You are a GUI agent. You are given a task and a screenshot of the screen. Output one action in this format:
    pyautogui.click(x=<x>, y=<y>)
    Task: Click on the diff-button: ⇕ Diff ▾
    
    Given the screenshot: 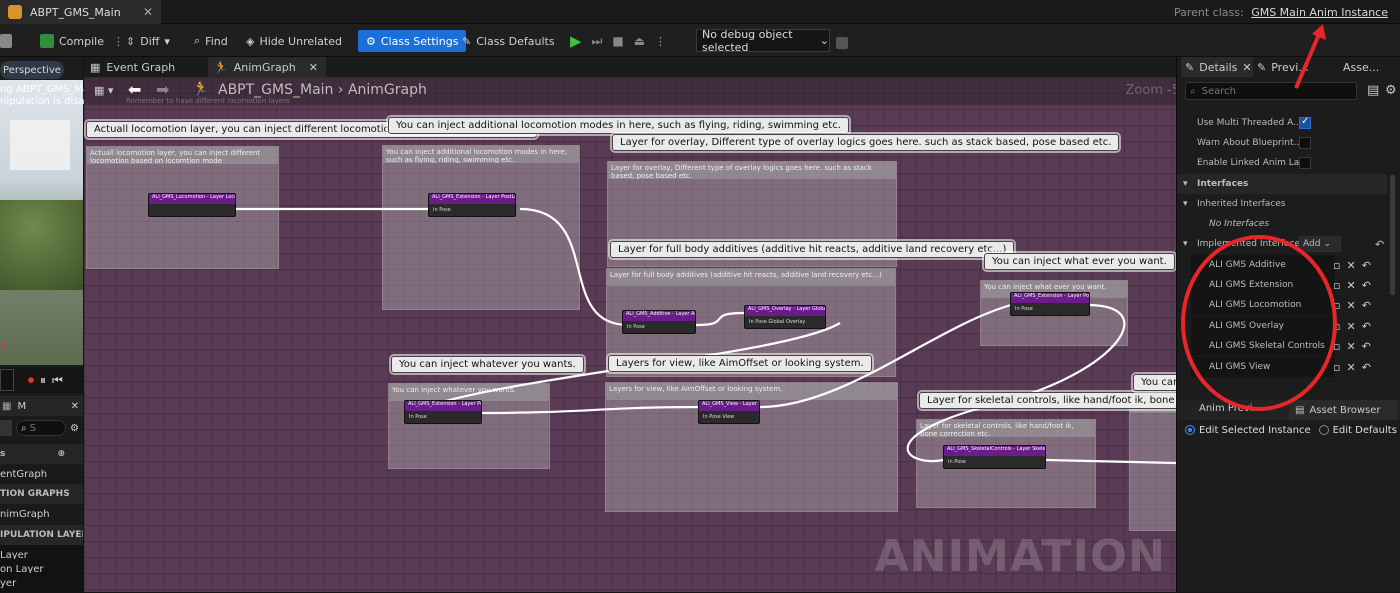 What is the action you would take?
    pyautogui.click(x=148, y=41)
    